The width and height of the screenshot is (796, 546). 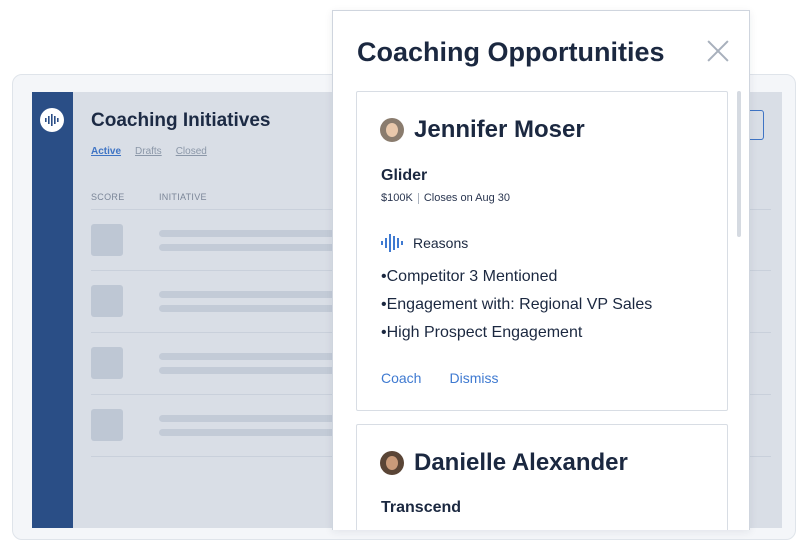 I want to click on dismiss-button: Dismiss, so click(x=473, y=378).